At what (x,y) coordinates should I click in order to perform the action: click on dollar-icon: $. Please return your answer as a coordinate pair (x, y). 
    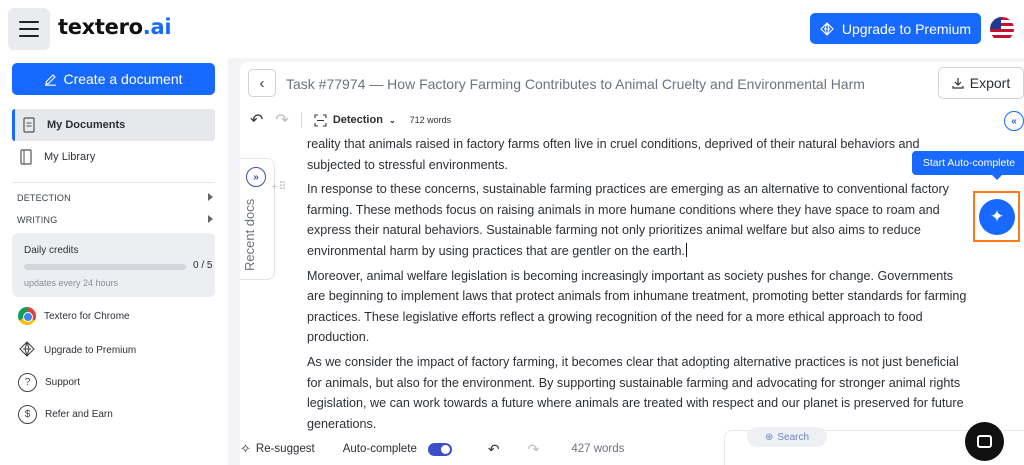
    Looking at the image, I should click on (27, 414).